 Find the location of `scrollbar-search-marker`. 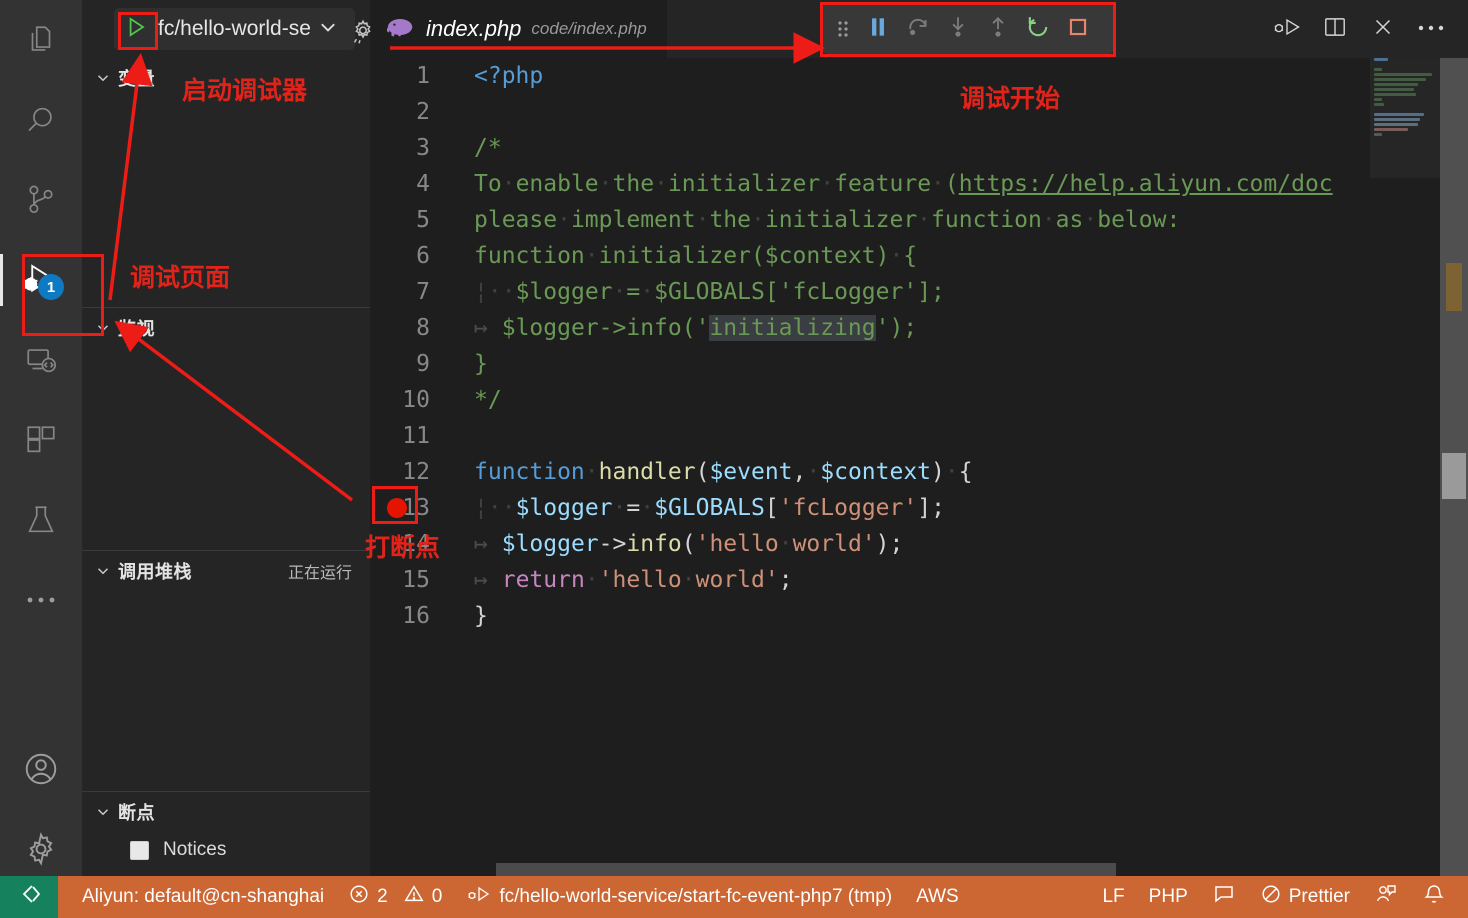

scrollbar-search-marker is located at coordinates (1454, 287).